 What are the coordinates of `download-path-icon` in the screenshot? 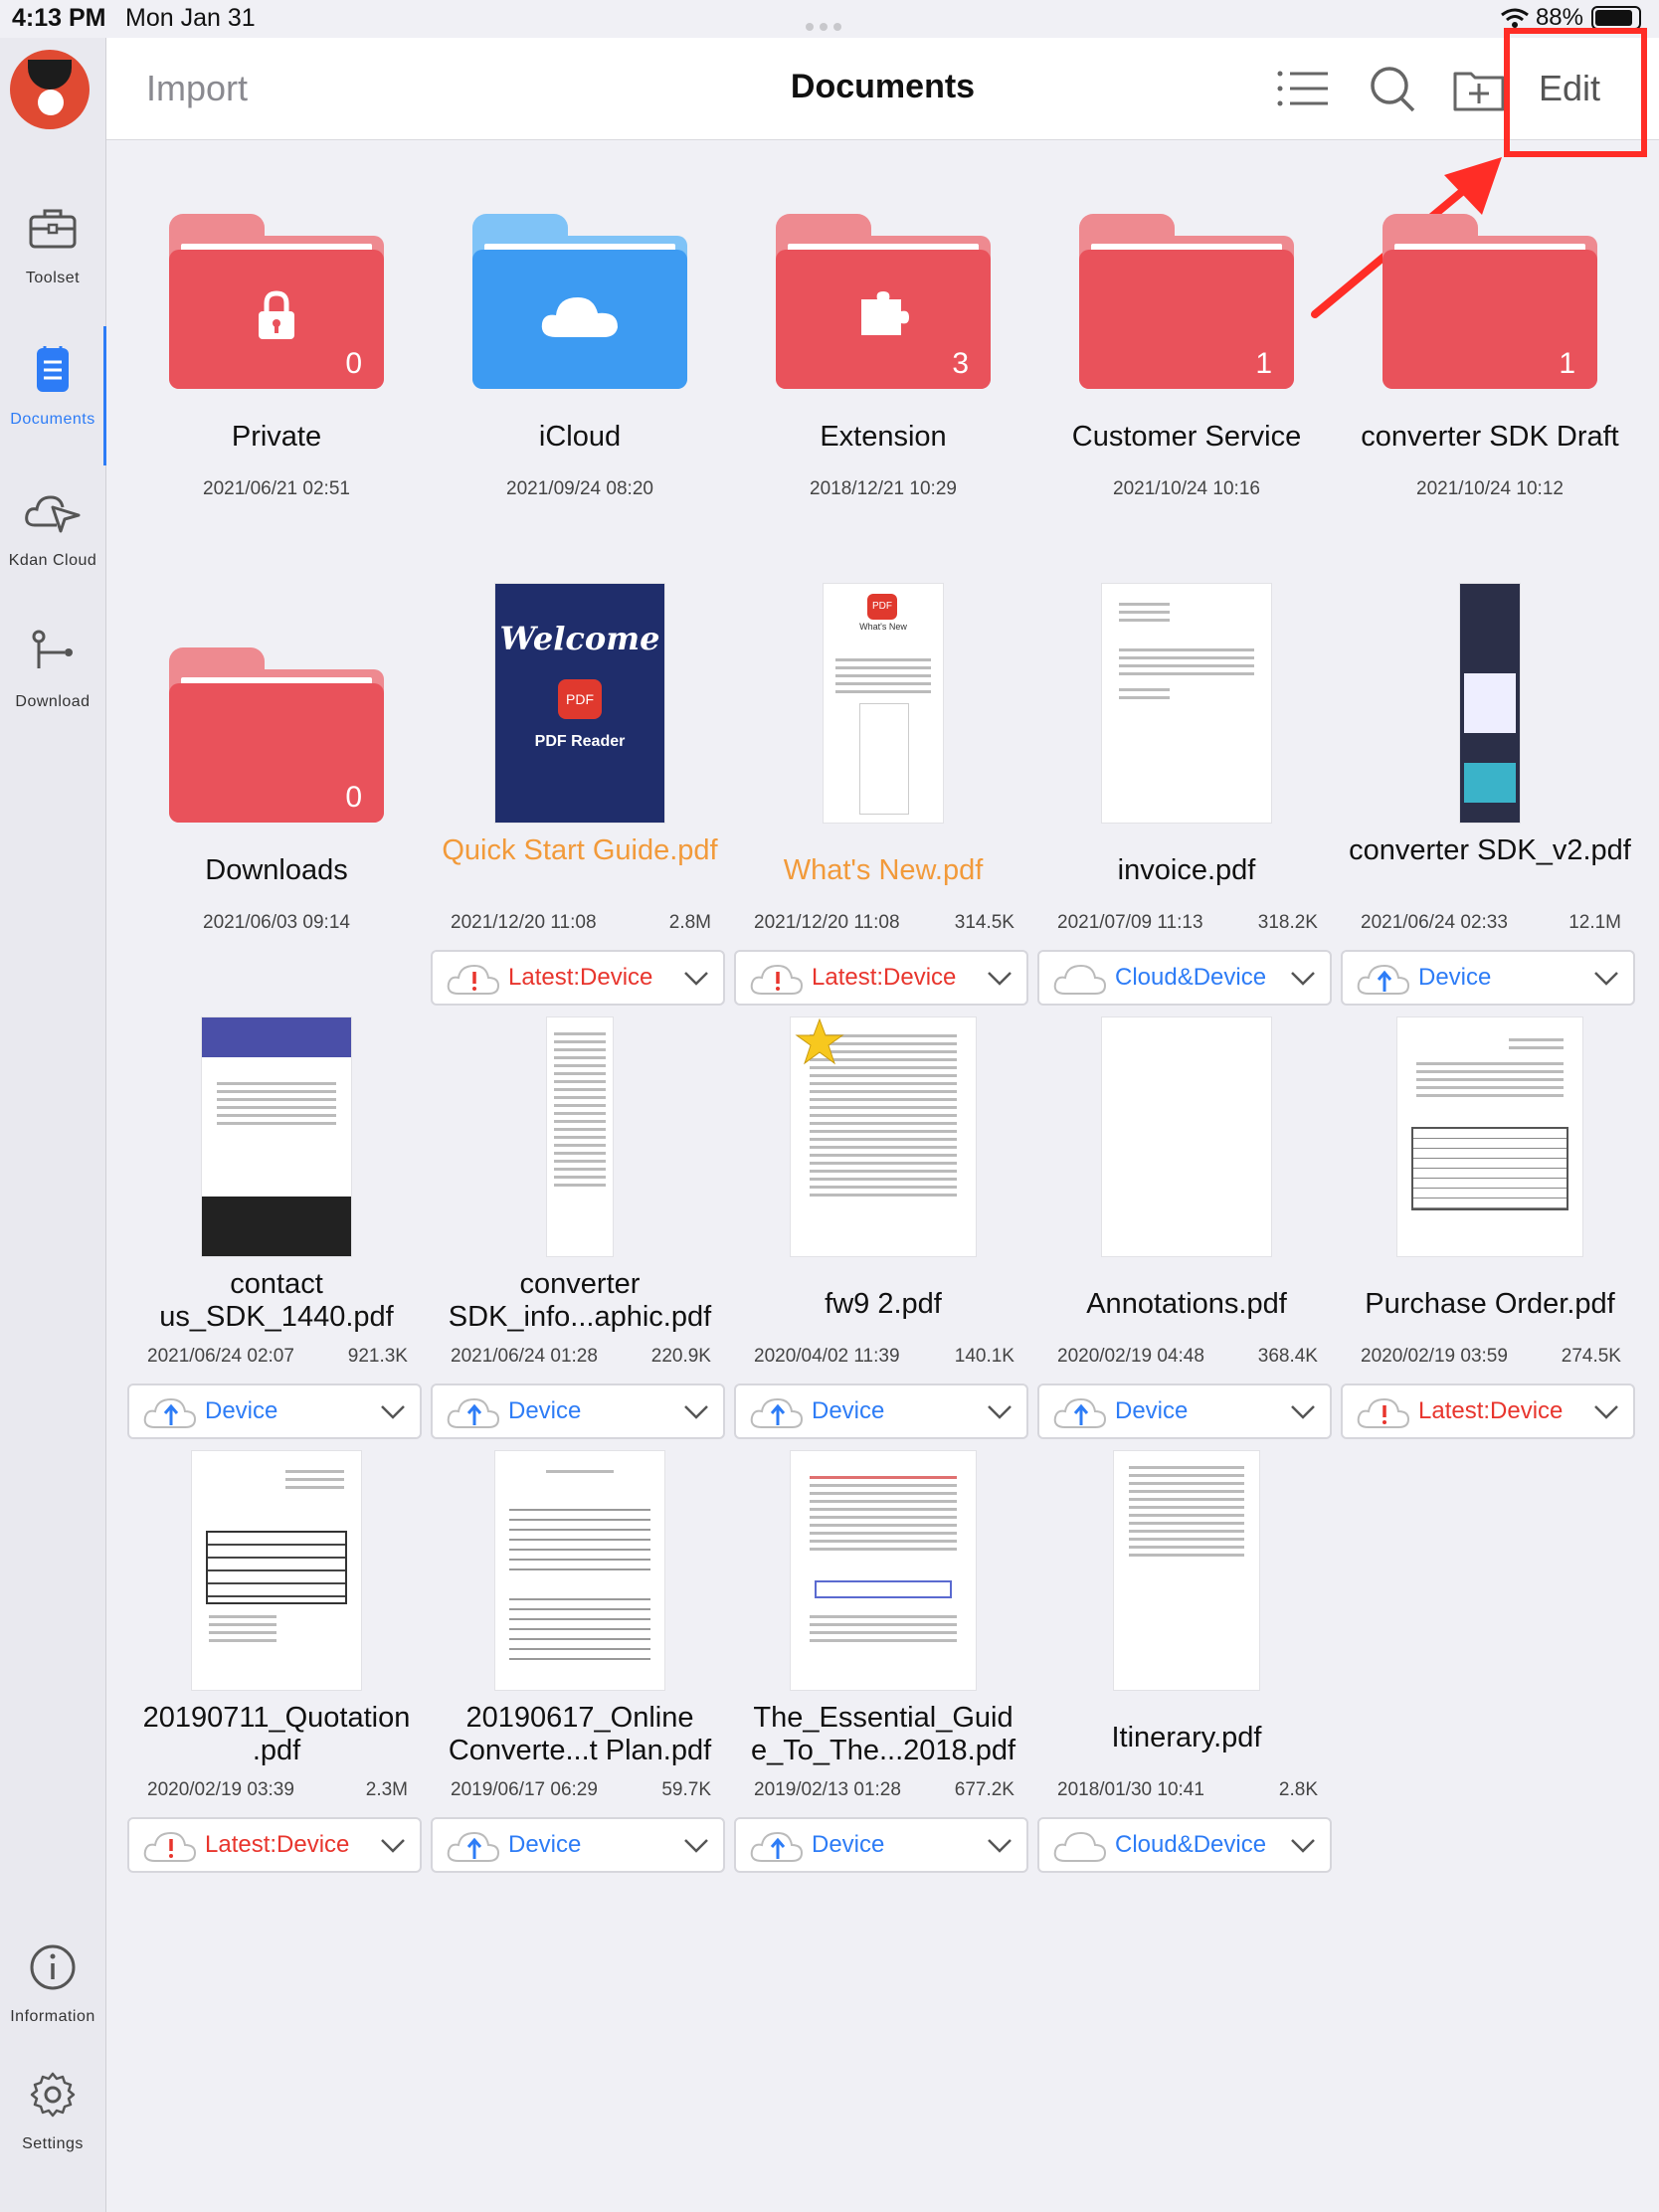 It's located at (52, 649).